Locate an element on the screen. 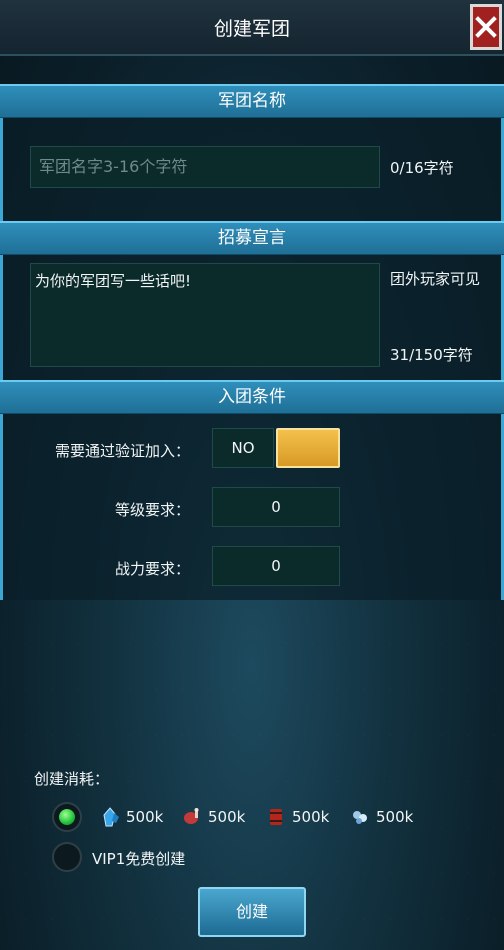  verify-label: 需要通过验证加入： is located at coordinates (122, 451).